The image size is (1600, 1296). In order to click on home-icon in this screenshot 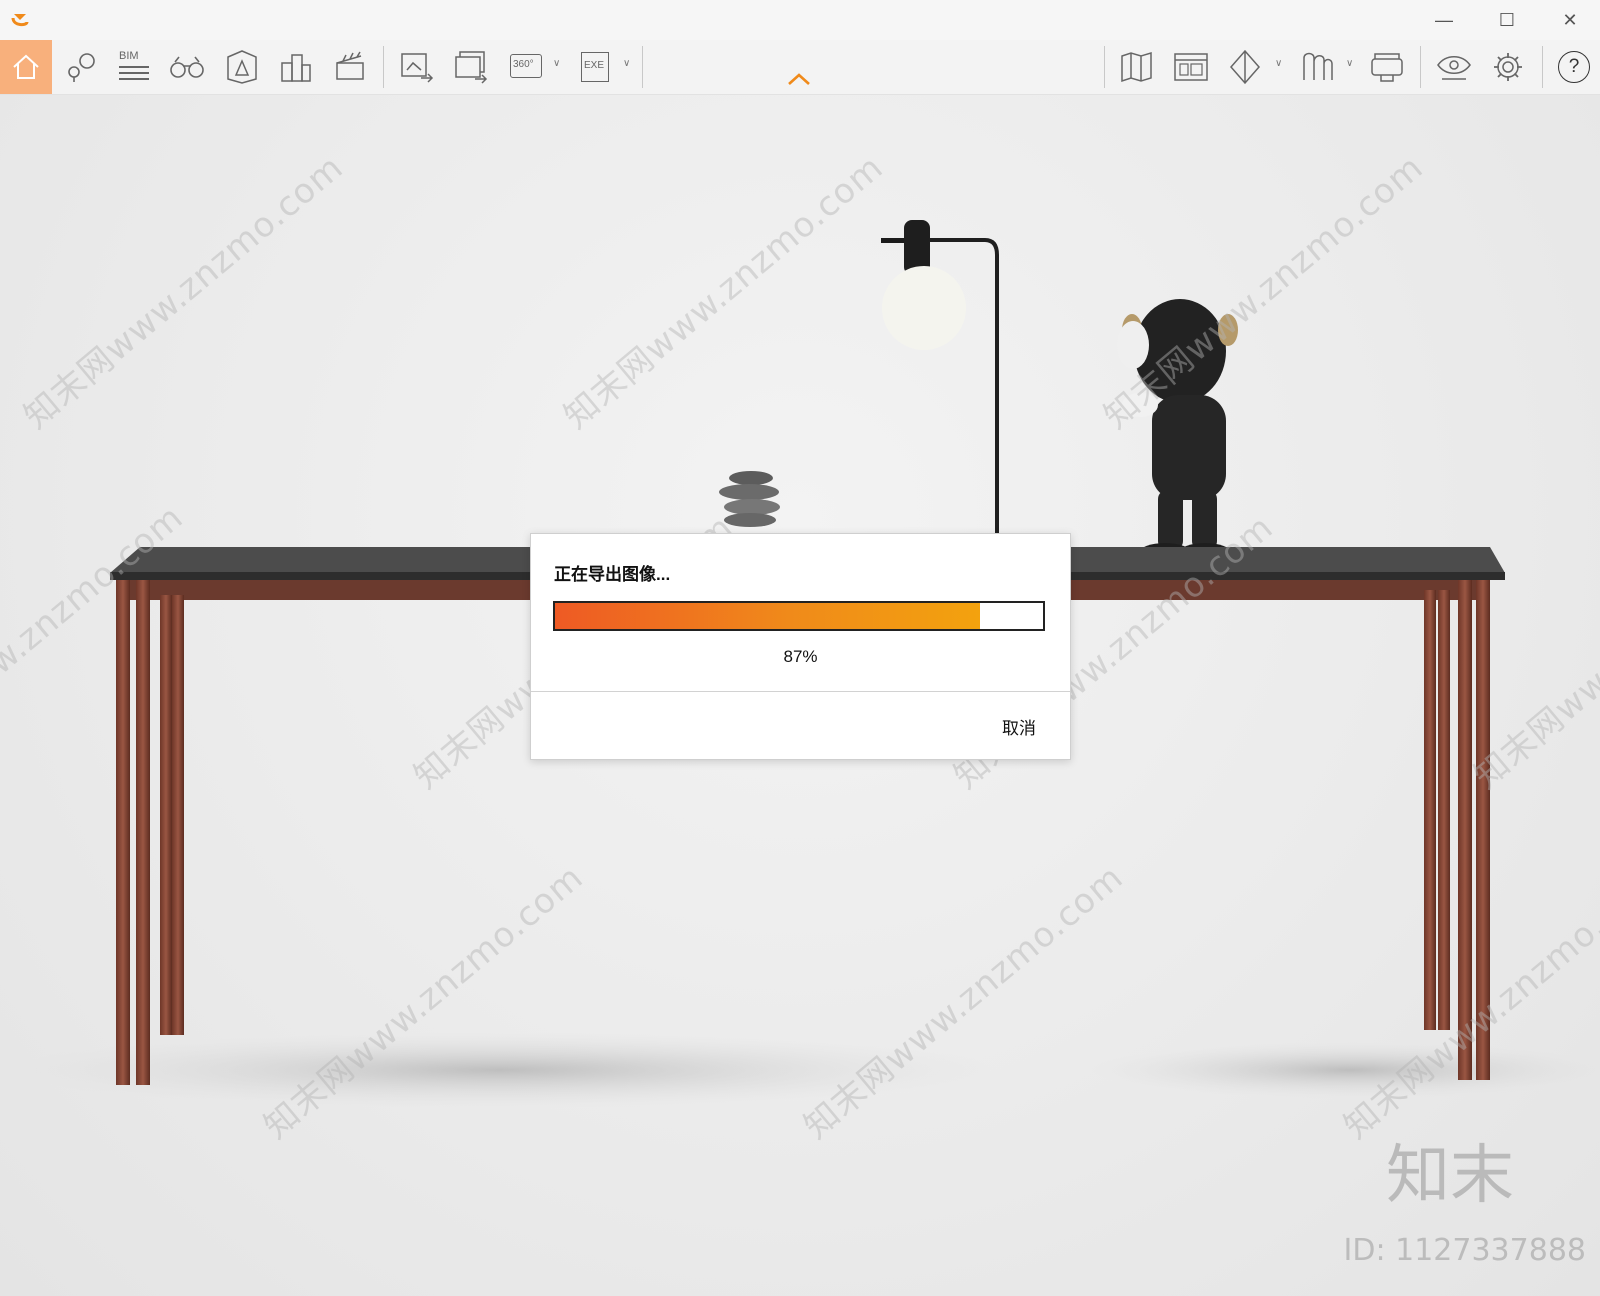, I will do `click(26, 66)`.